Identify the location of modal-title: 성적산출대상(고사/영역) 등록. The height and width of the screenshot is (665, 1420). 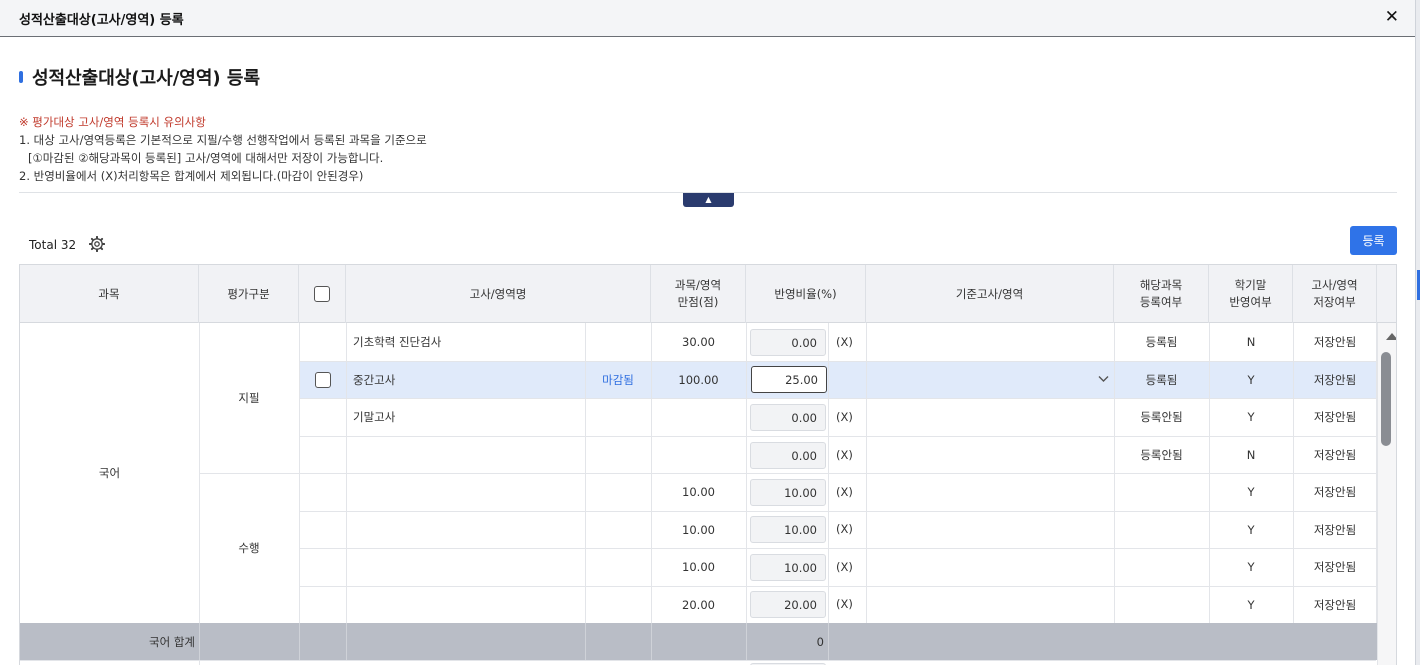
(101, 20).